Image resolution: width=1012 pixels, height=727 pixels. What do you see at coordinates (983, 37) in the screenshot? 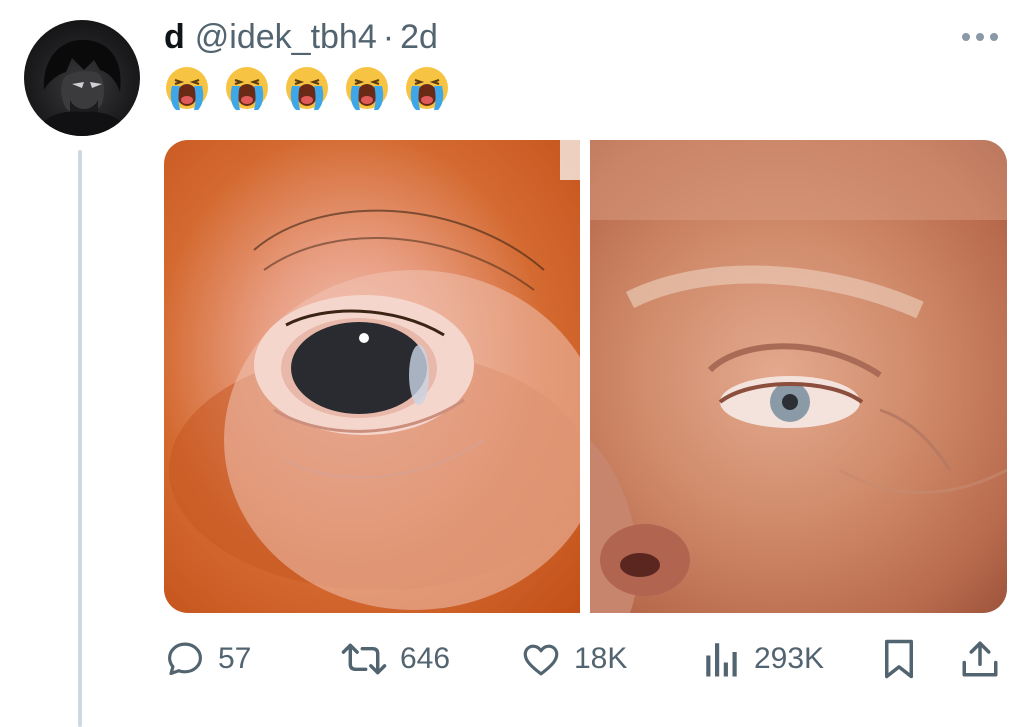
I see `more-icon` at bounding box center [983, 37].